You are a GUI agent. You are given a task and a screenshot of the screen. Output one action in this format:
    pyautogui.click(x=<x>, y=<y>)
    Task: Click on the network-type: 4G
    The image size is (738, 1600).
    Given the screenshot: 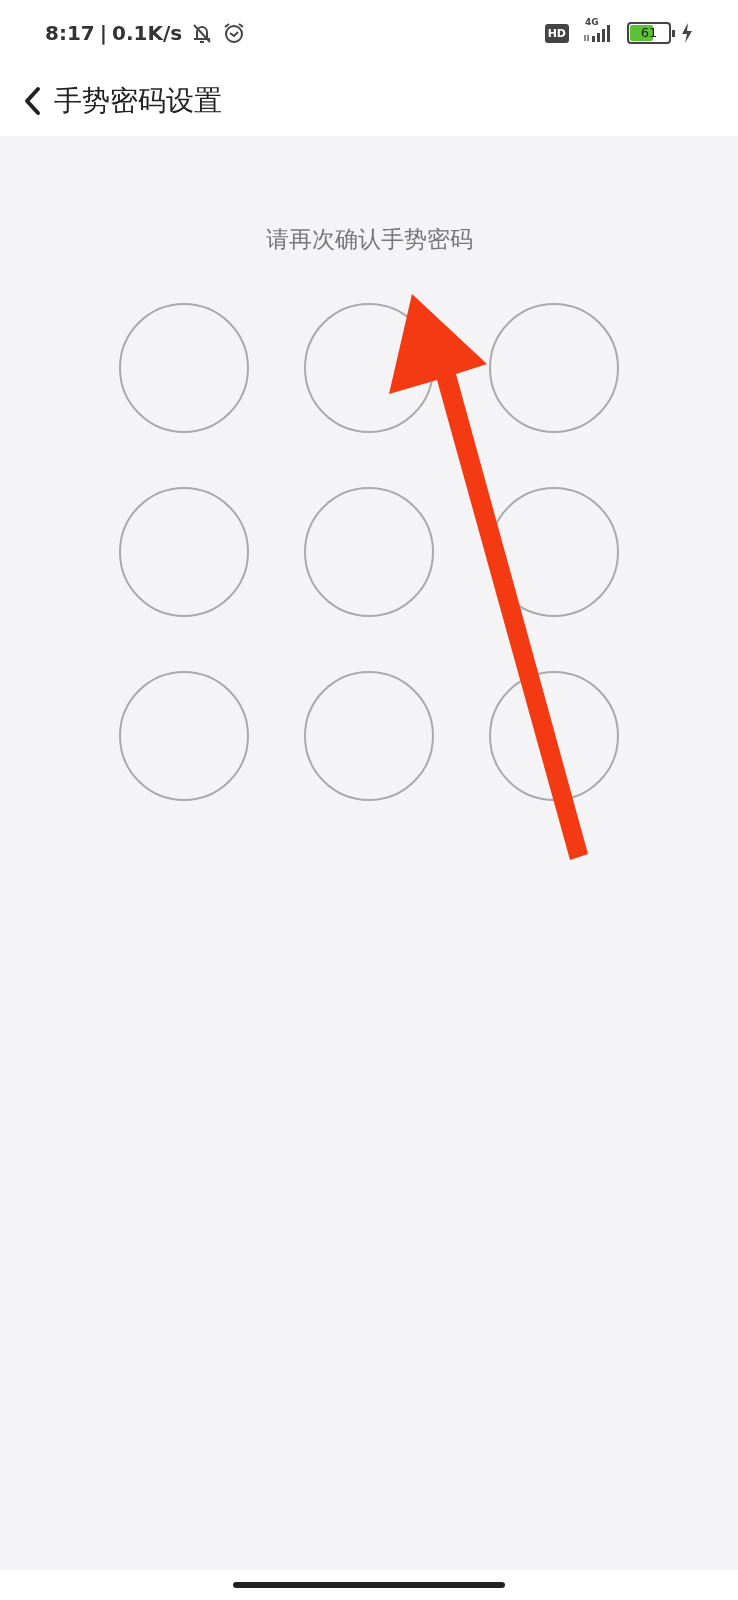 What is the action you would take?
    pyautogui.click(x=592, y=22)
    